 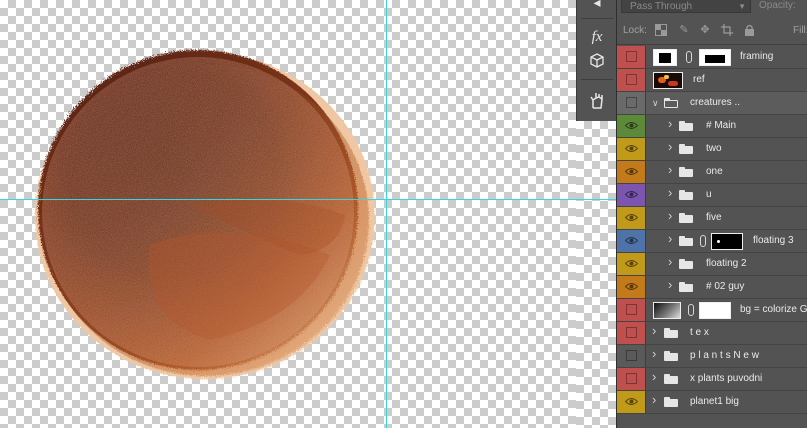 I want to click on layer-row: › planet1 big, so click(x=712, y=402).